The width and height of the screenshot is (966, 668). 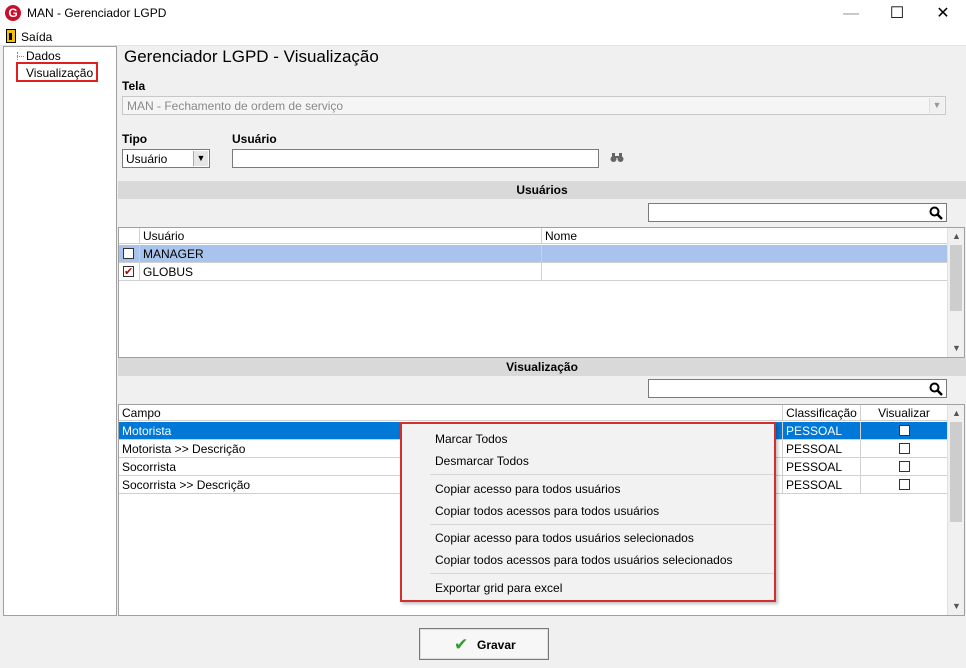 What do you see at coordinates (36, 37) in the screenshot?
I see `exit-menu-item: Saída` at bounding box center [36, 37].